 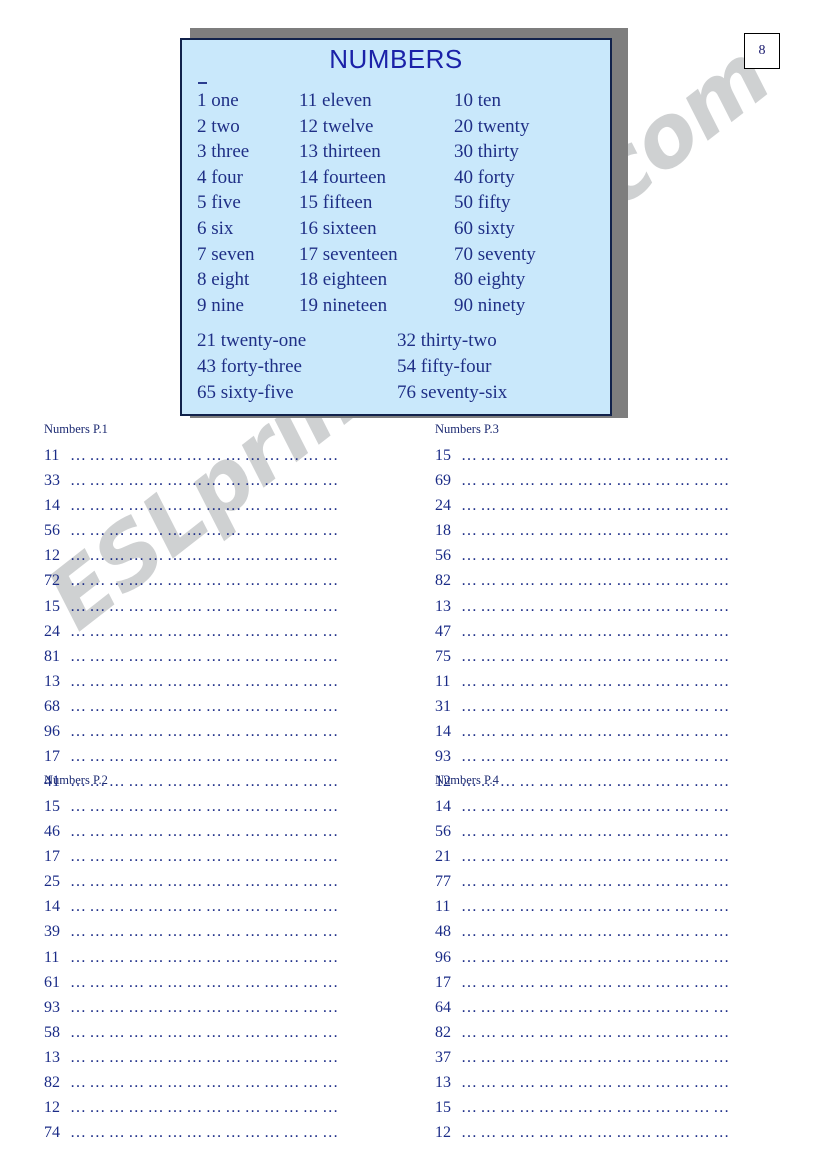 I want to click on numbers-row: 9 nine 19 nineteen 90 ninety, so click(x=396, y=306).